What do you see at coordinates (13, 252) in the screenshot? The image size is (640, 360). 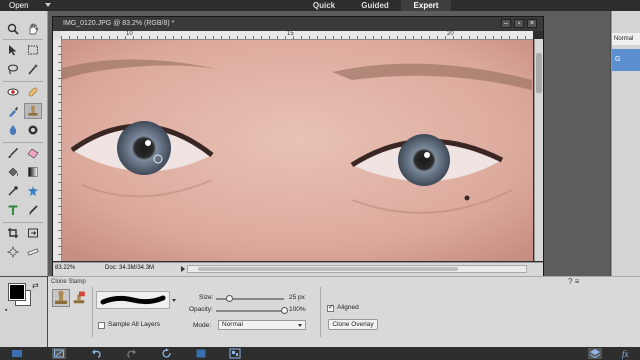 I see `content-aware-move-icon` at bounding box center [13, 252].